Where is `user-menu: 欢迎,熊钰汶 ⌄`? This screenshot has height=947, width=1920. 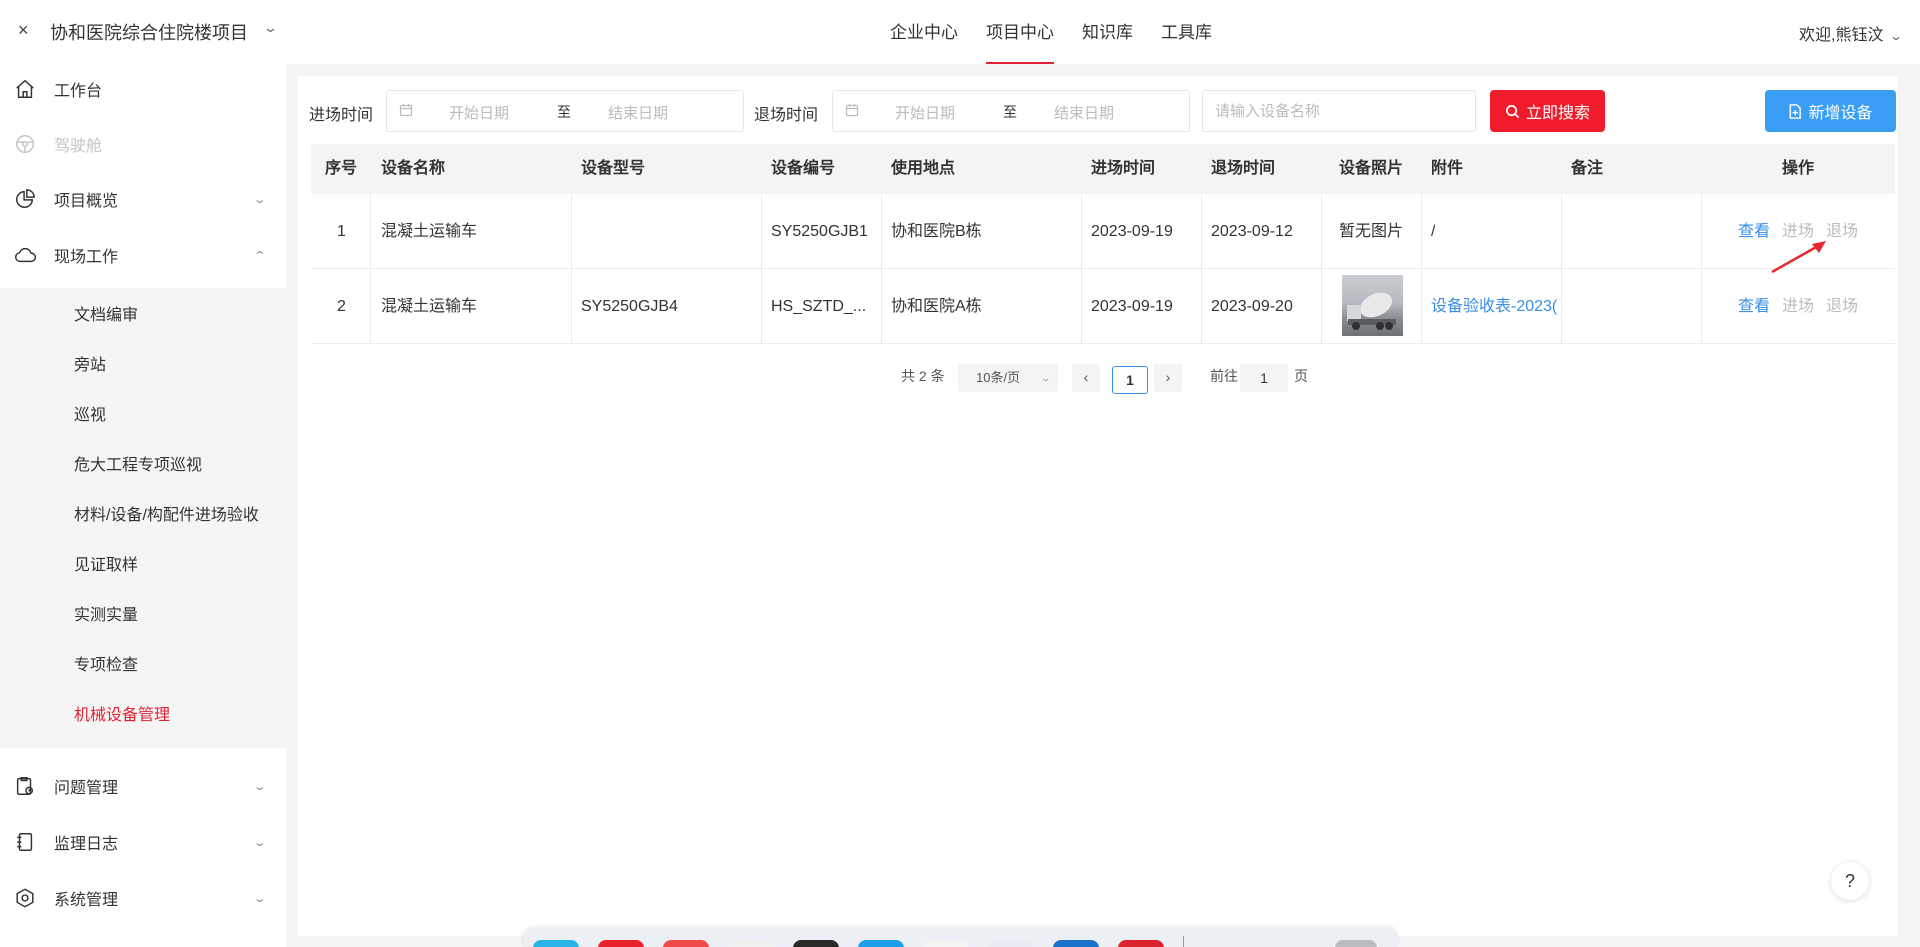
user-menu: 欢迎,熊钰汶 ⌄ is located at coordinates (1851, 33).